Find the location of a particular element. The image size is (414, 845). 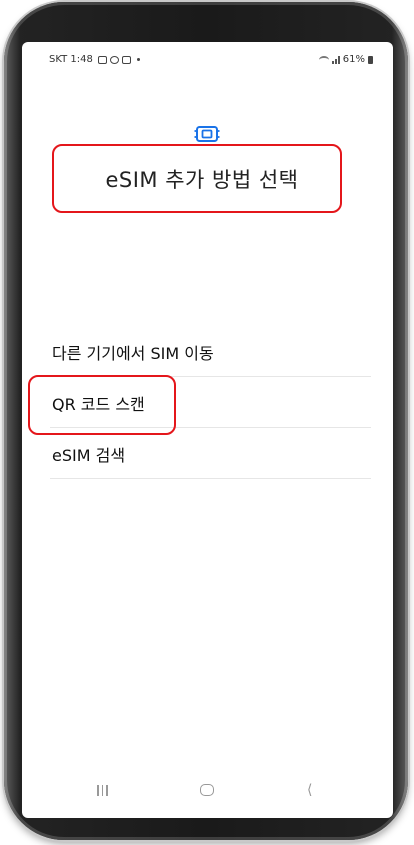

option-transfer-sim: 다른 기기에서 SIM 이동 is located at coordinates (210, 352).